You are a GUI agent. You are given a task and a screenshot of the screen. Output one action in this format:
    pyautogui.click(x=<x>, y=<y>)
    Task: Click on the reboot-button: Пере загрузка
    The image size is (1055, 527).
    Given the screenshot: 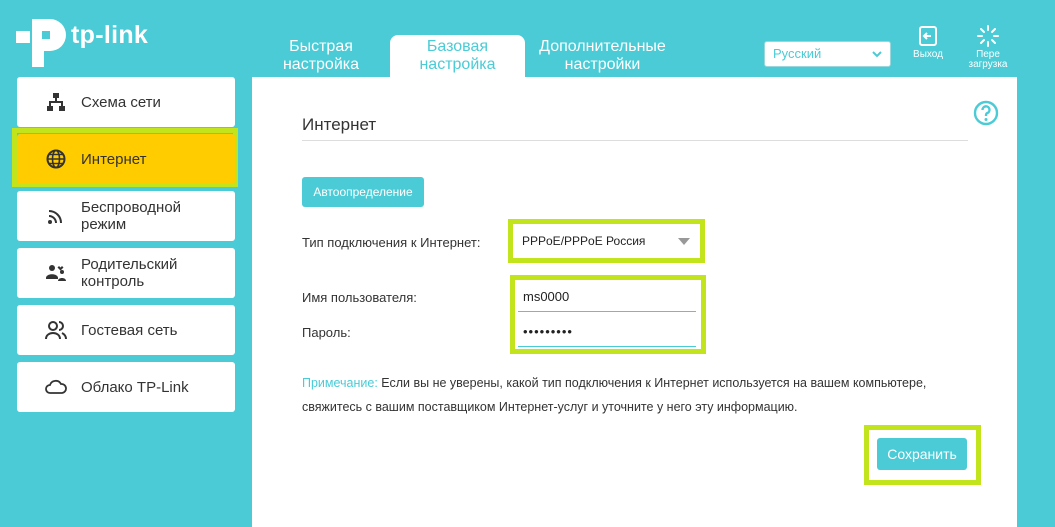 What is the action you would take?
    pyautogui.click(x=988, y=47)
    